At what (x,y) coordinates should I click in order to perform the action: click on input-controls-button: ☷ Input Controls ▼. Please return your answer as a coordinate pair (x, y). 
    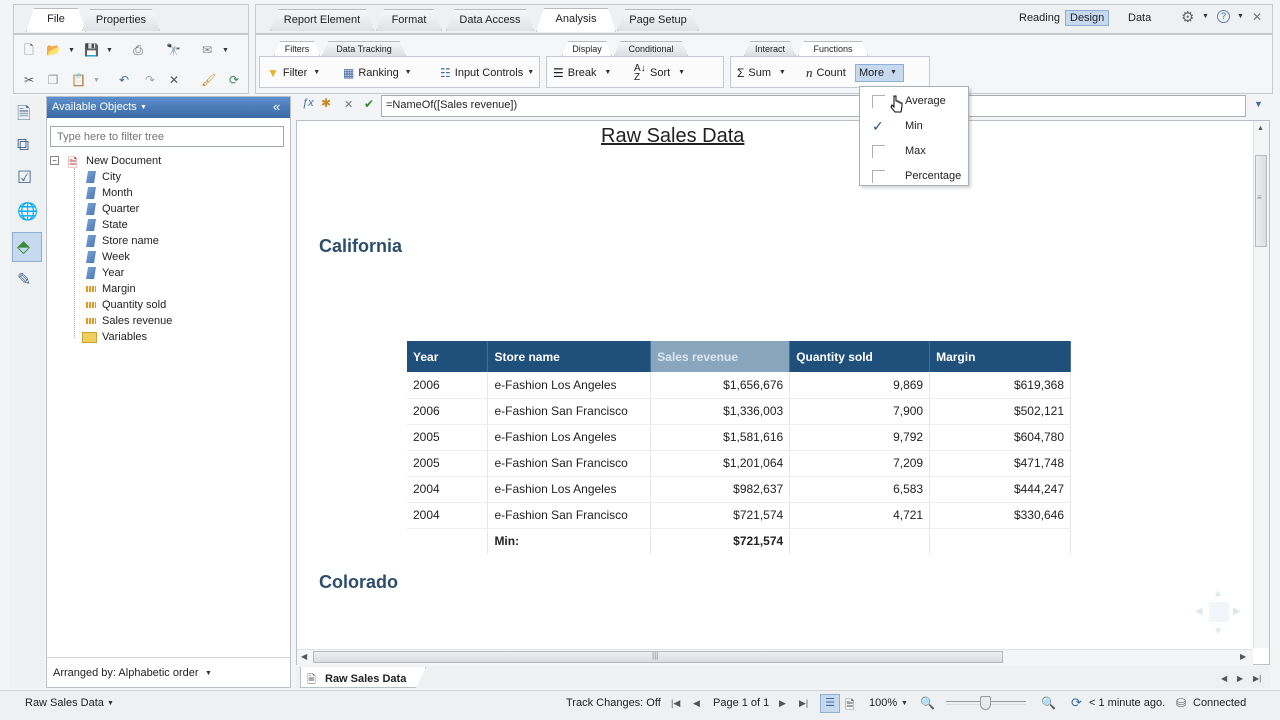
    Looking at the image, I should click on (487, 73).